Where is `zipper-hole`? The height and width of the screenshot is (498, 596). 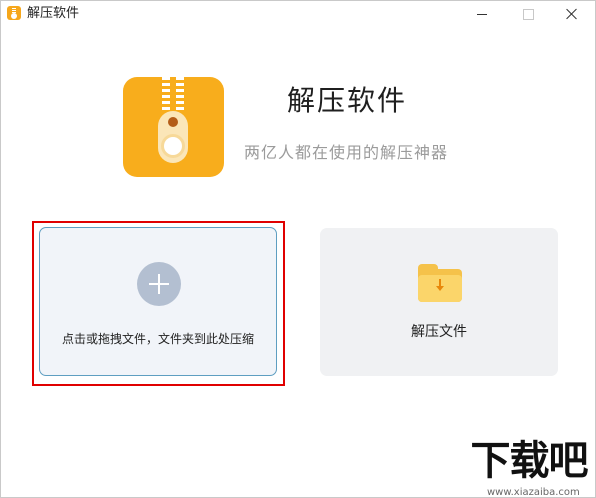 zipper-hole is located at coordinates (173, 122).